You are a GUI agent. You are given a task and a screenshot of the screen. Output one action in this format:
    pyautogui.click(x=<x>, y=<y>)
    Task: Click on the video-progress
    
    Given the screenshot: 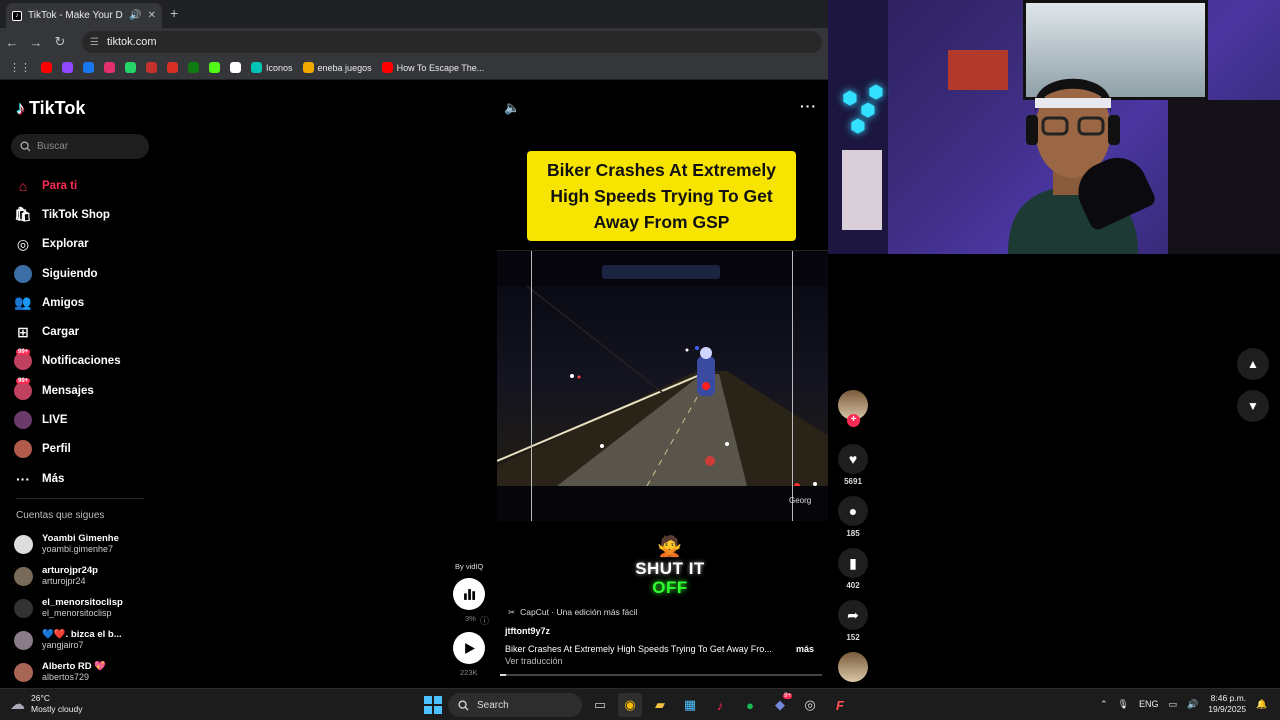 What is the action you would take?
    pyautogui.click(x=661, y=675)
    